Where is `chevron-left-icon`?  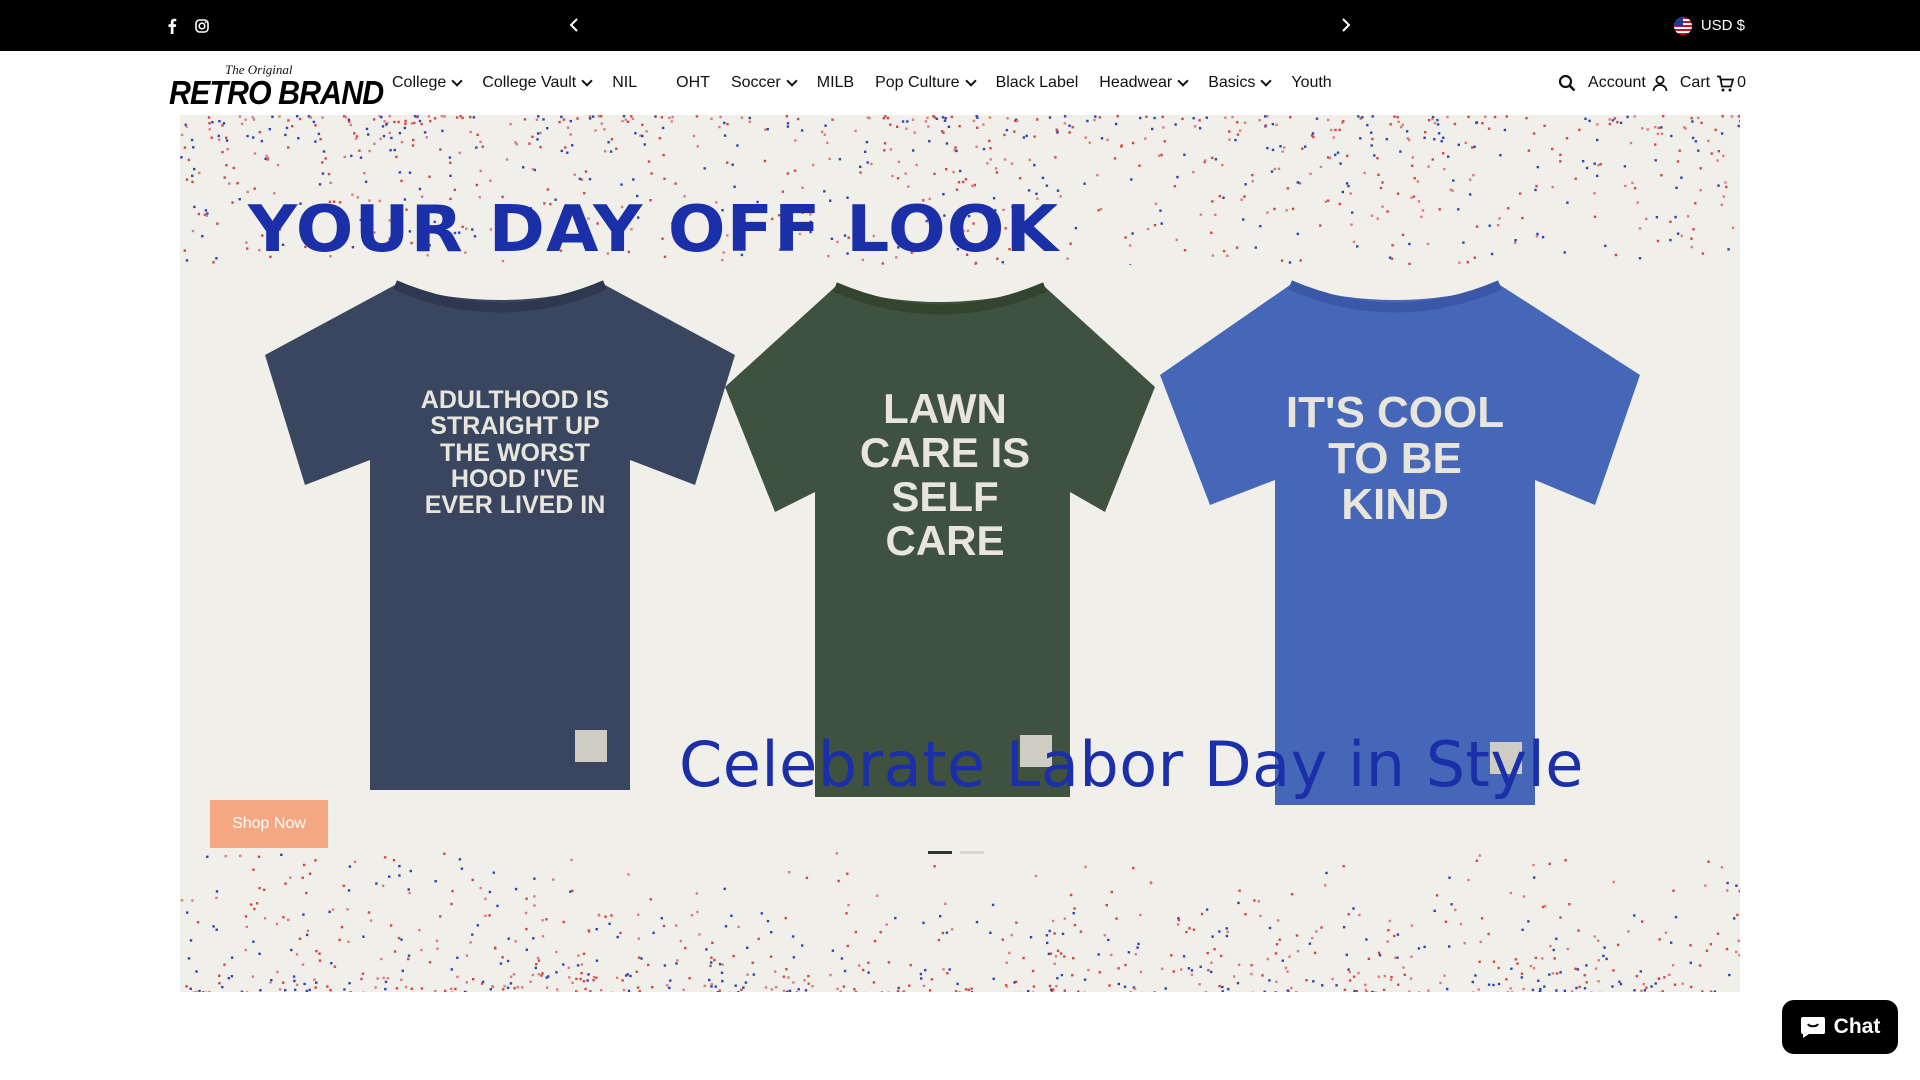
chevron-left-icon is located at coordinates (574, 25).